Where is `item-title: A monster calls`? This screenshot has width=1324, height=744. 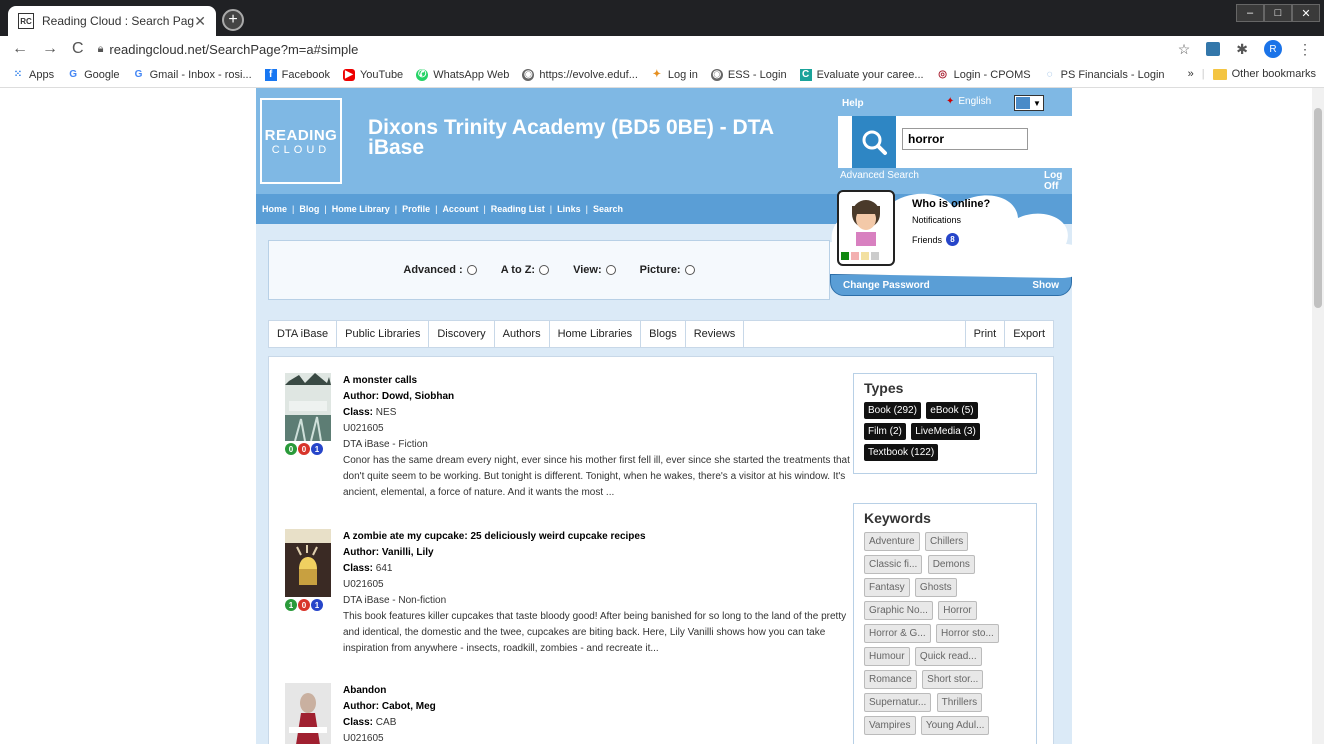 item-title: A monster calls is located at coordinates (598, 381).